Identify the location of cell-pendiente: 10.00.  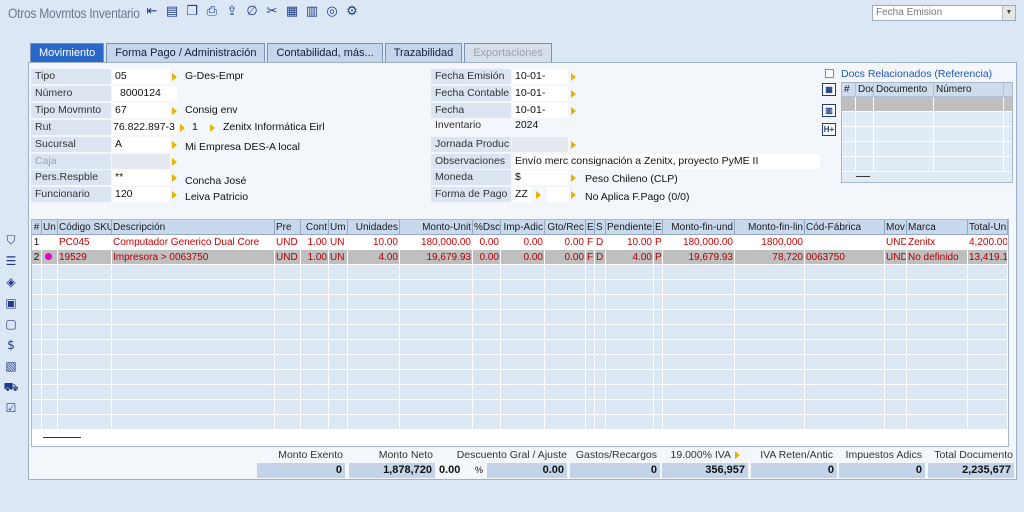
(630, 242).